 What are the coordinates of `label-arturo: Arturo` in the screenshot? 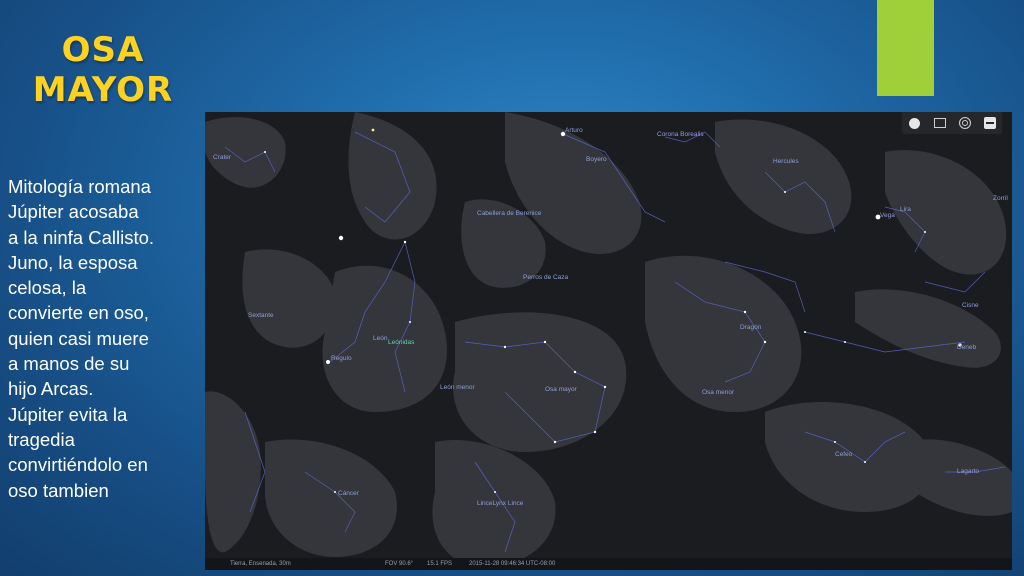 It's located at (574, 130).